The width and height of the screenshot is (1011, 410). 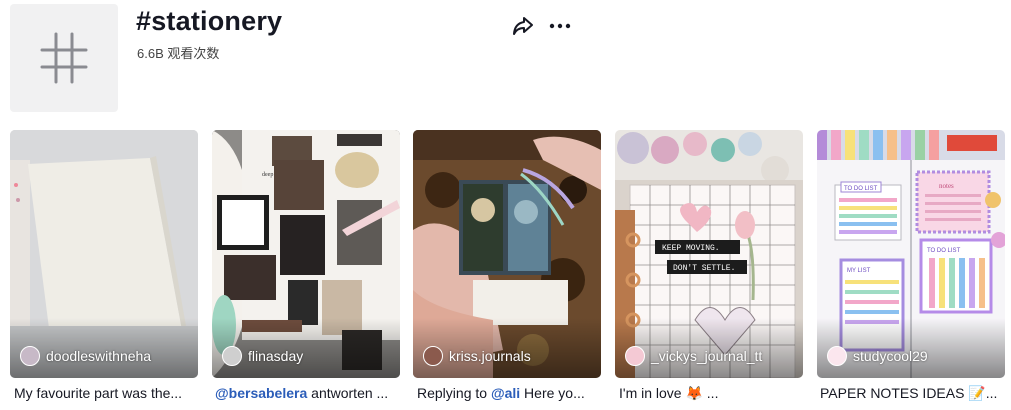 I want to click on video-author: flinasday, so click(x=262, y=356).